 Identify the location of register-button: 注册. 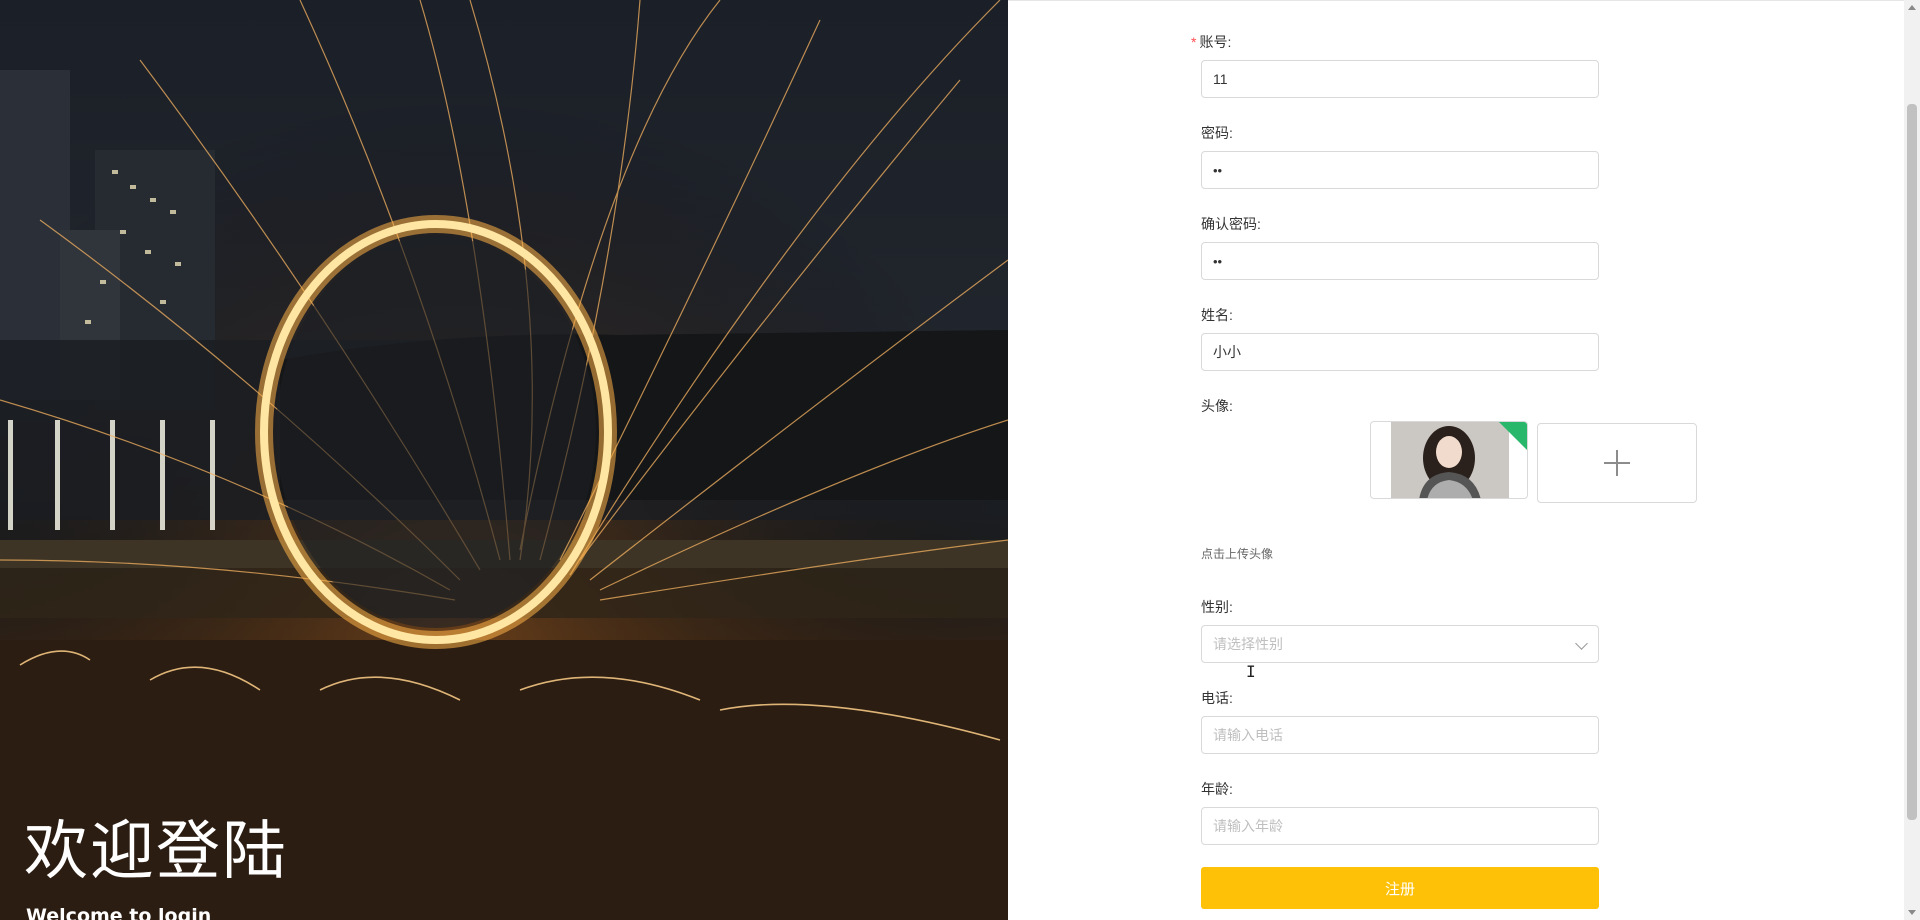
(1400, 888).